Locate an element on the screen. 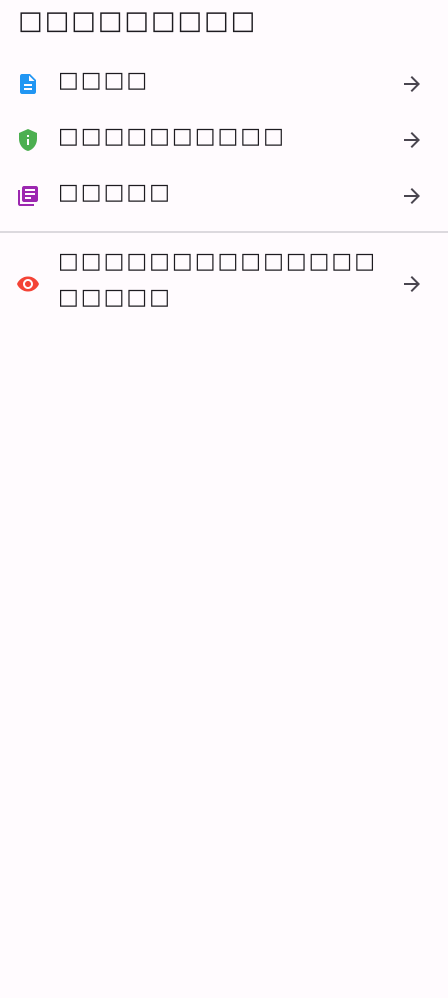  menu-item-label: □□□□□□□□□□□□□□□□□□□ is located at coordinates (218, 279).